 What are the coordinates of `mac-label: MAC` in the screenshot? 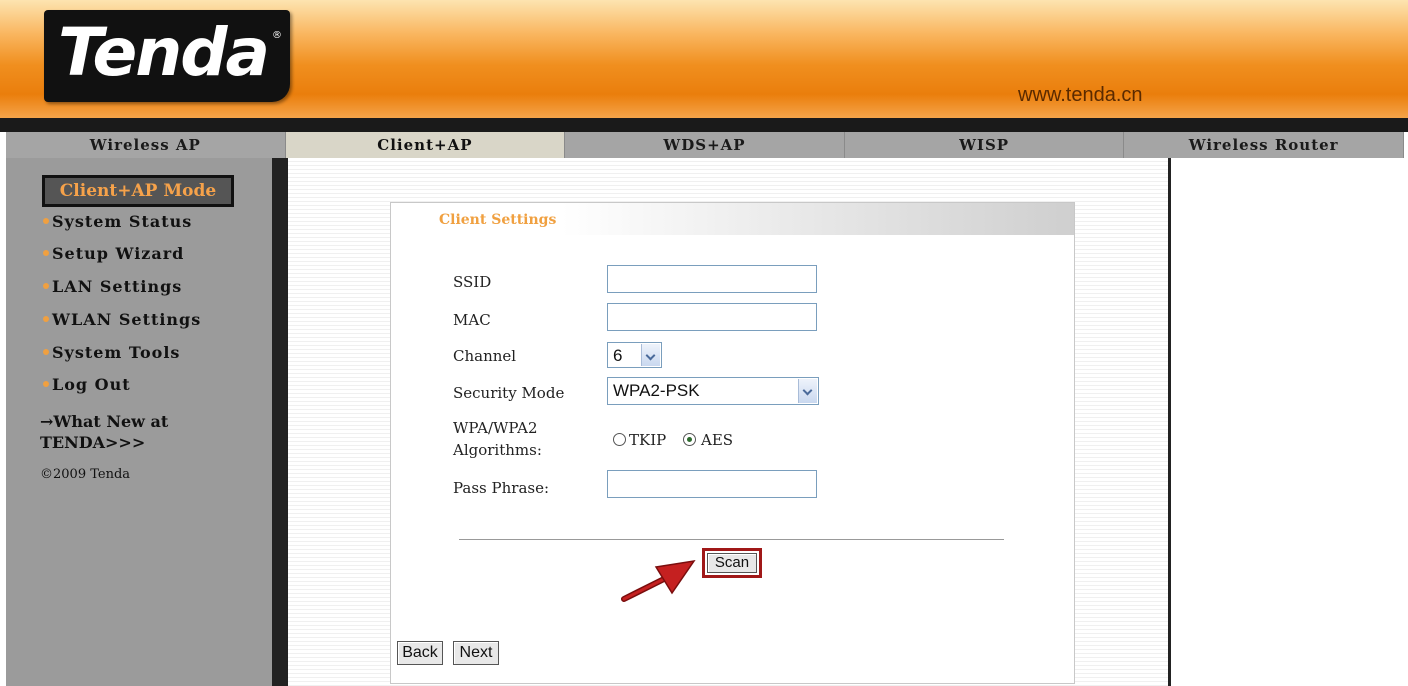 It's located at (472, 320).